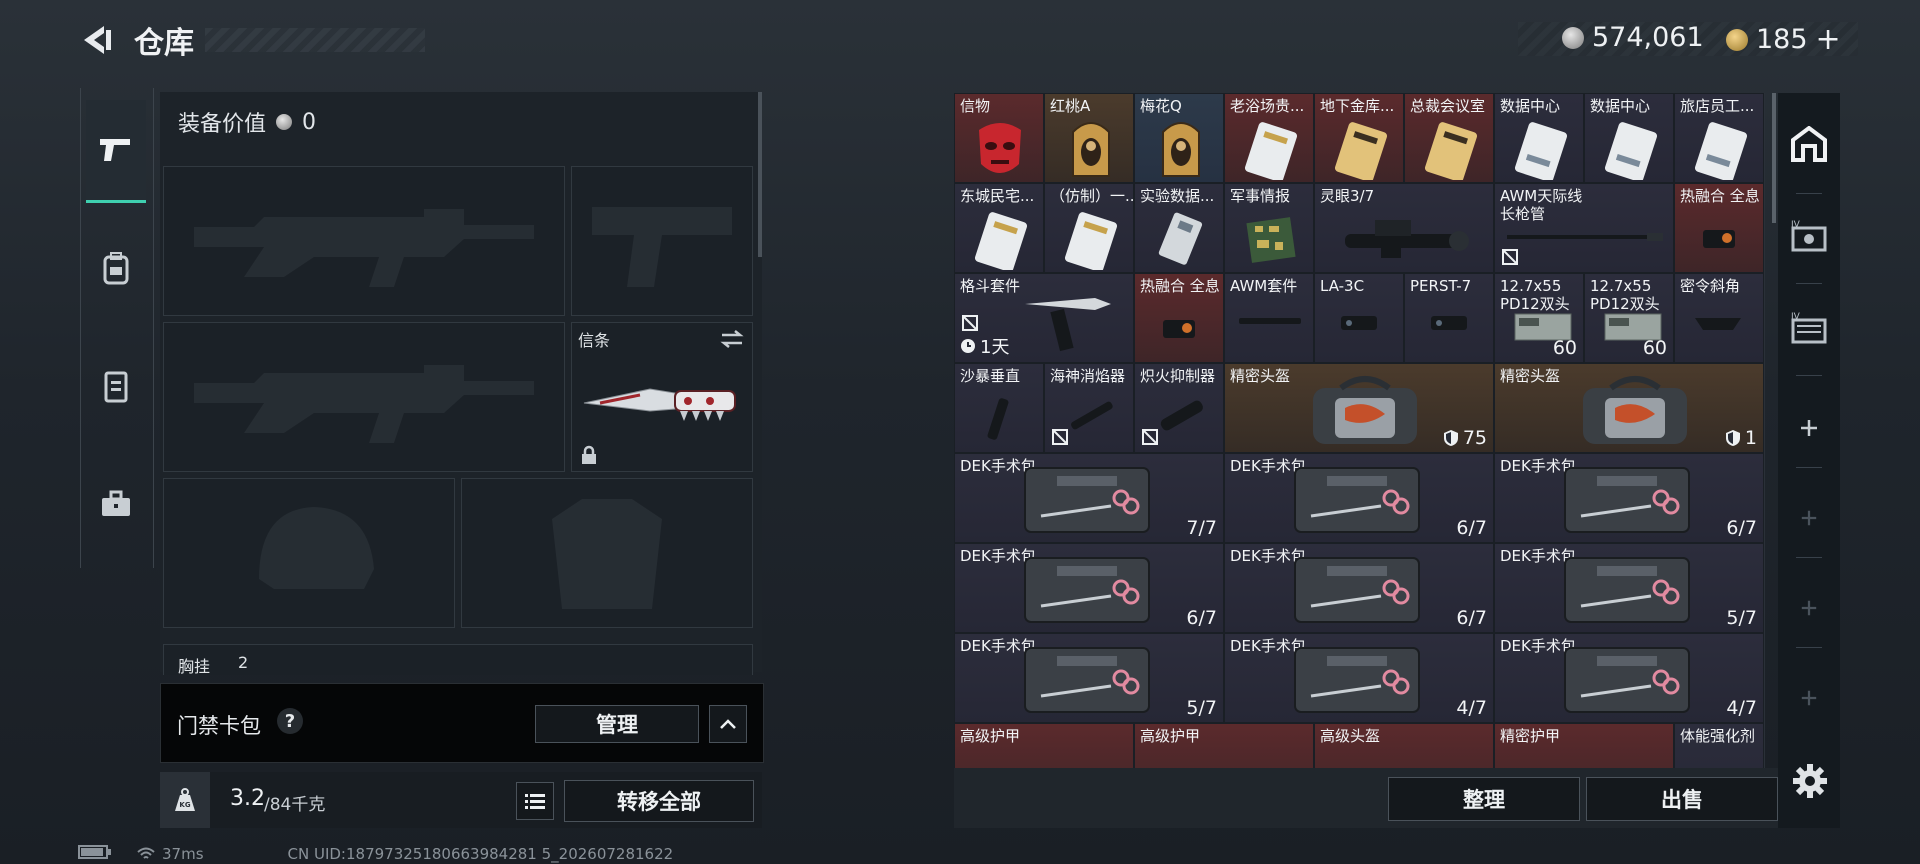 This screenshot has height=864, width=1920. I want to click on item-count: 6/7, so click(1201, 618).